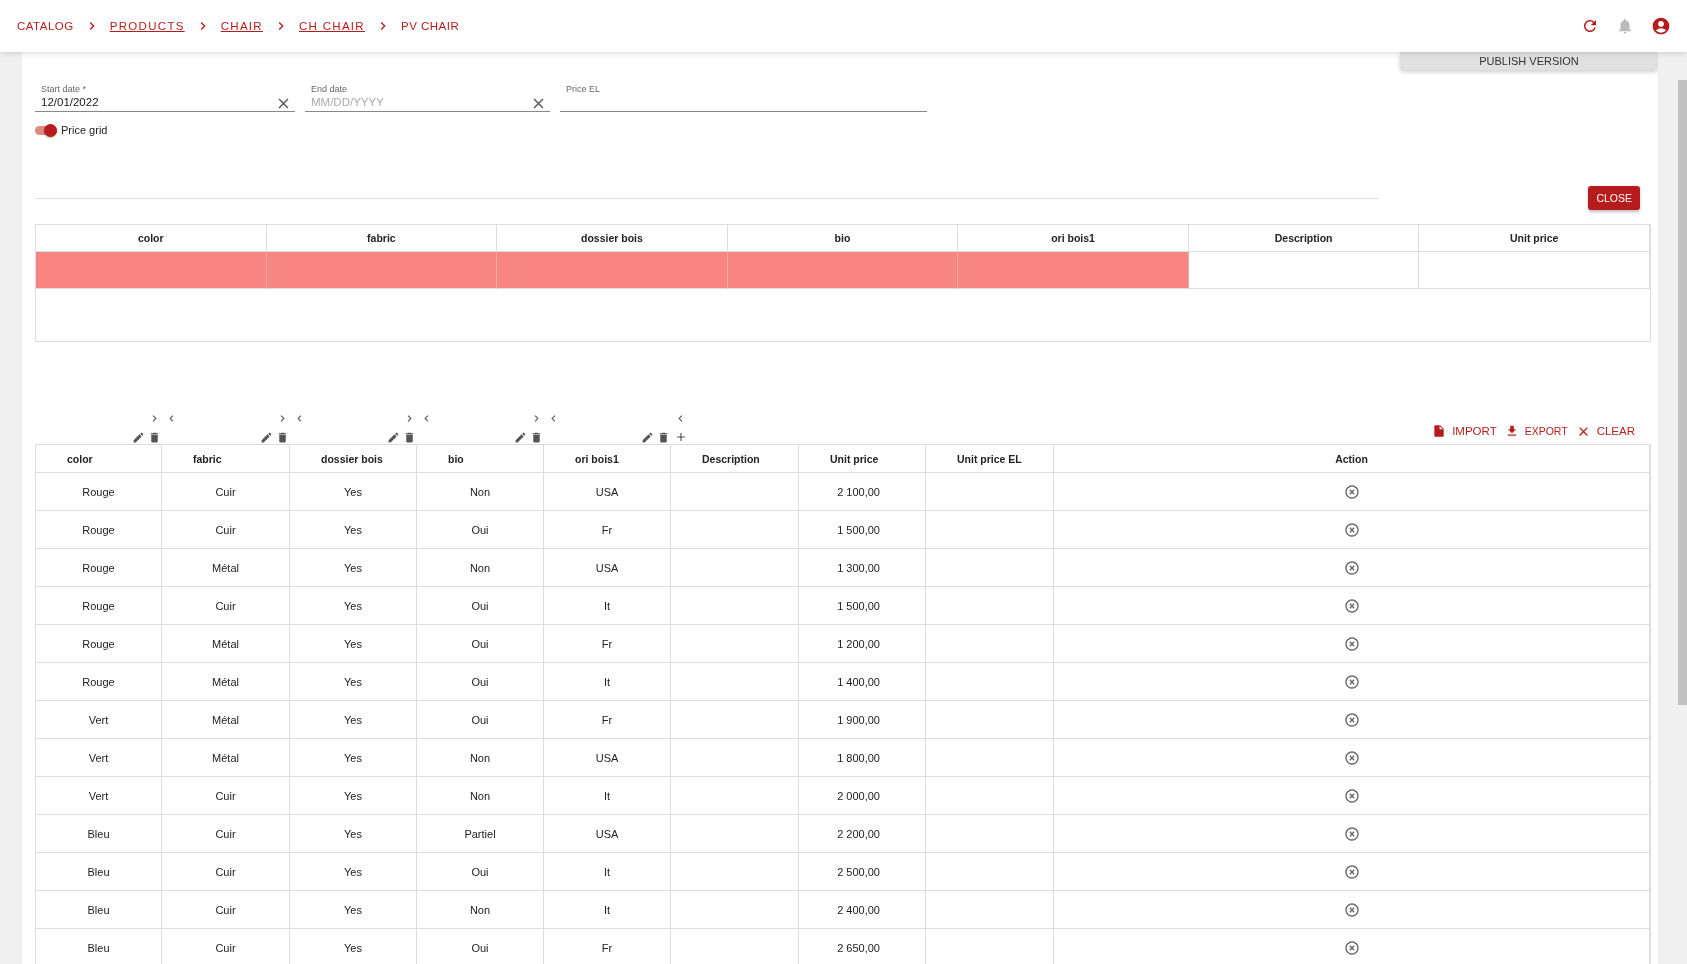 The width and height of the screenshot is (1687, 964). I want to click on close-button: CLOSE, so click(1614, 198).